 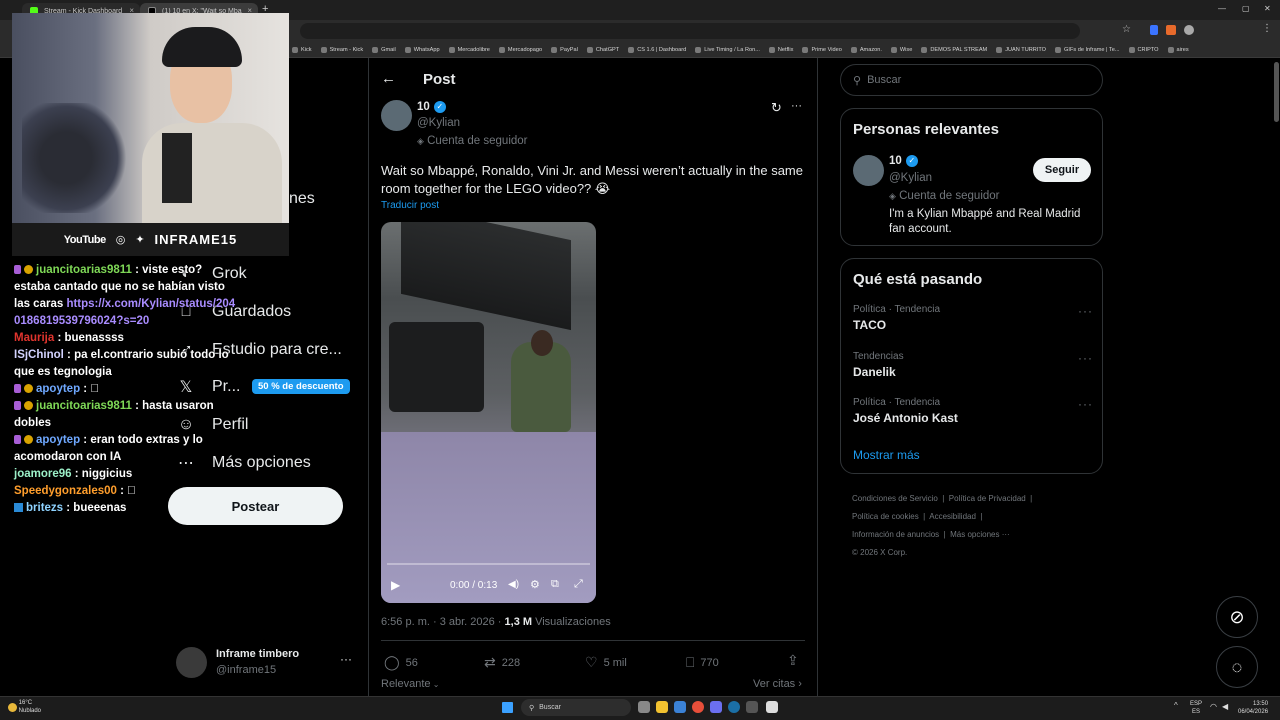 I want to click on timestamp-text: 6:56 p. m. · 3 abr. 2026 ·, so click(x=443, y=622).